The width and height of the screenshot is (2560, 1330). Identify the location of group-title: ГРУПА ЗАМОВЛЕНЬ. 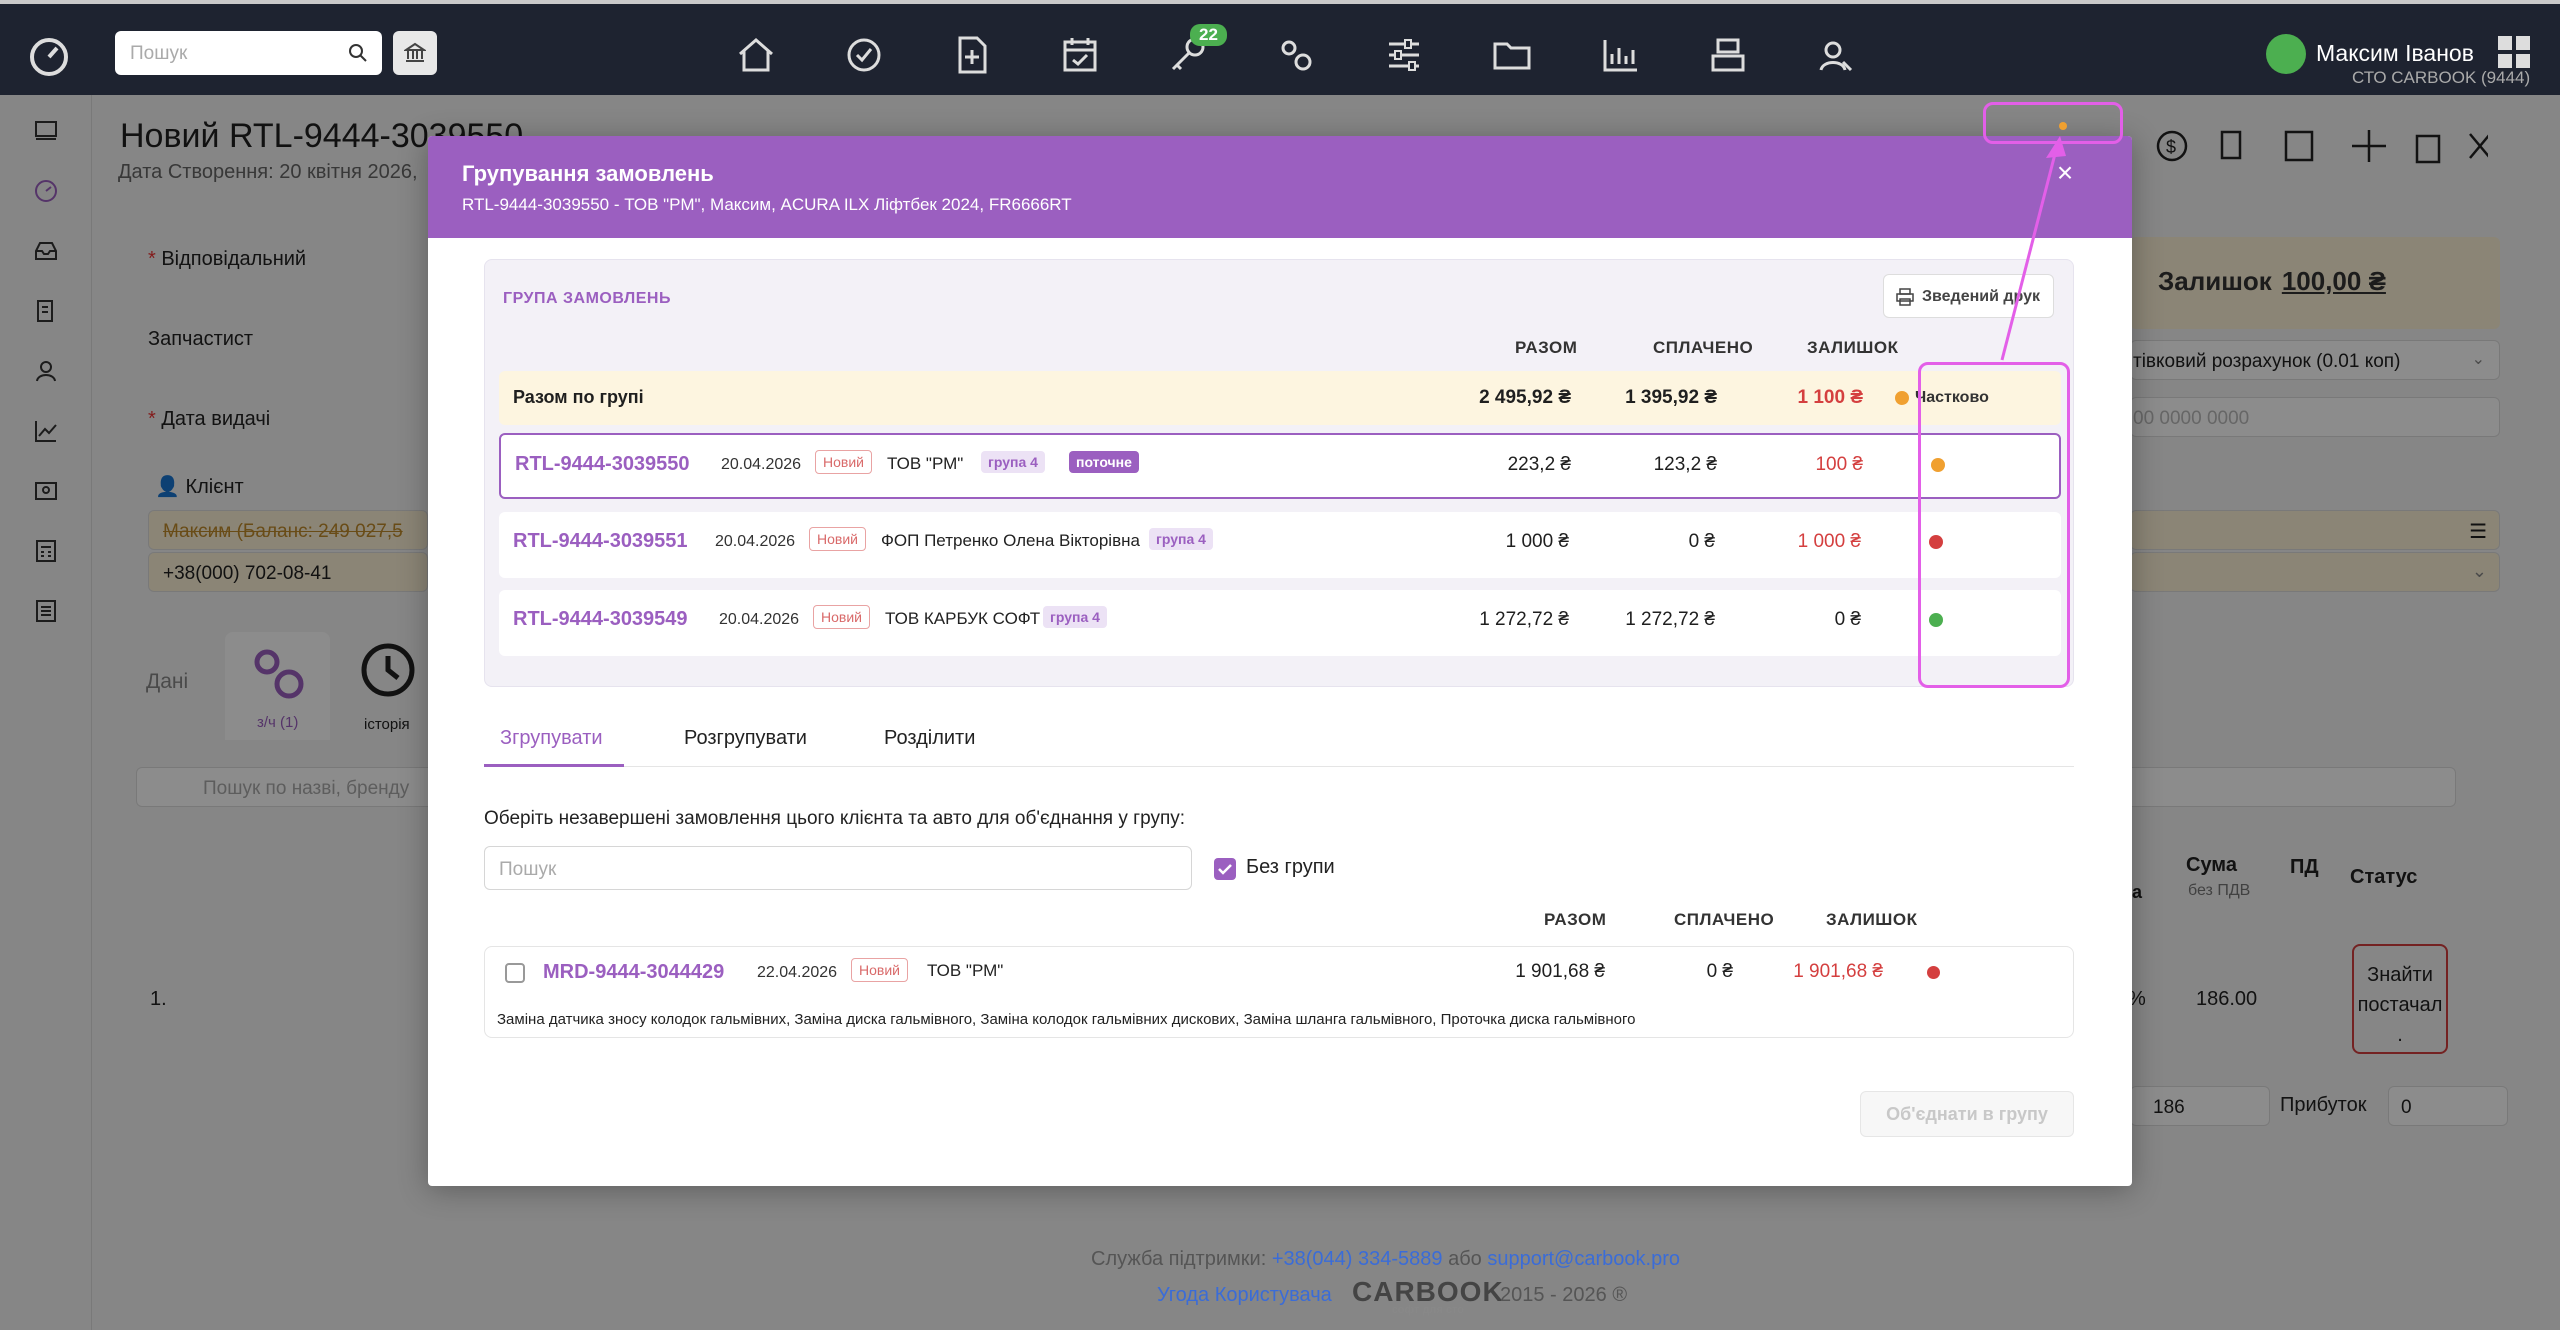
(587, 298).